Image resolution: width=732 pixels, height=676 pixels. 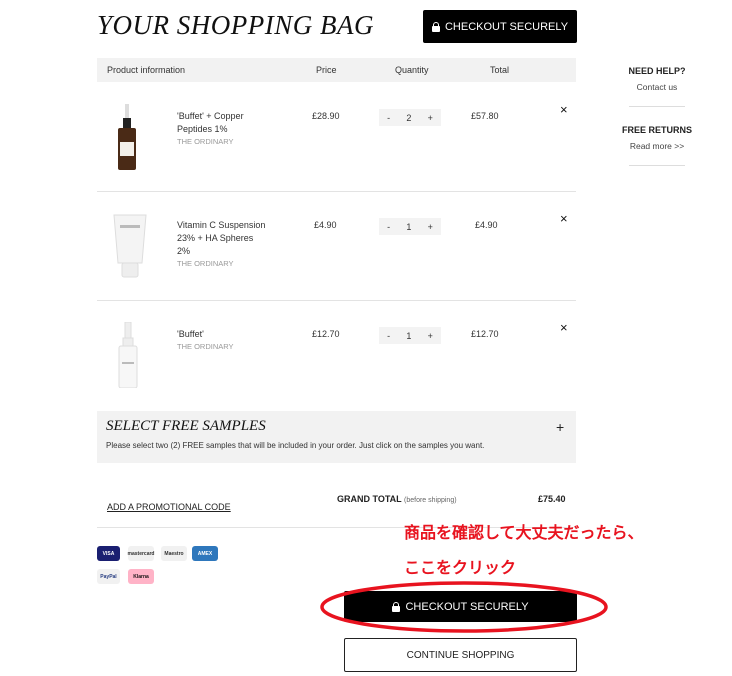 I want to click on klarna-icon: Klarna, so click(x=141, y=576).